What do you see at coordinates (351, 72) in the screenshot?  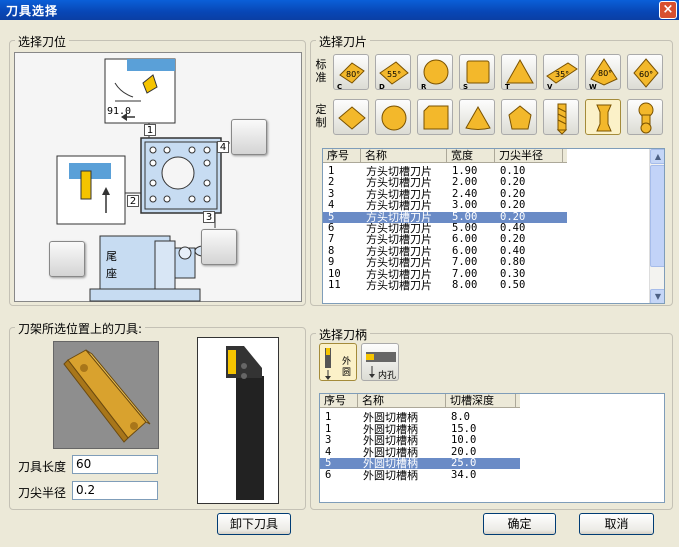 I see `insert-c-button: 80° C` at bounding box center [351, 72].